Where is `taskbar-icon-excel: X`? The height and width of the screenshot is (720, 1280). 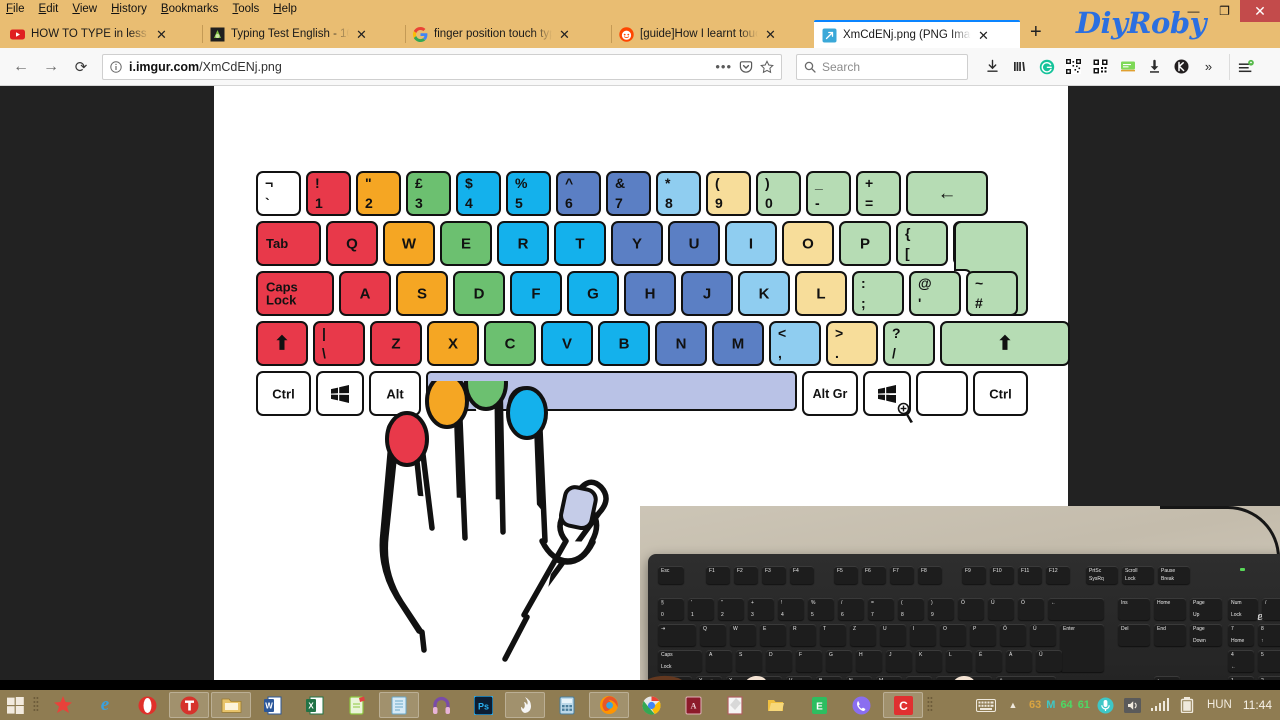 taskbar-icon-excel: X is located at coordinates (315, 705).